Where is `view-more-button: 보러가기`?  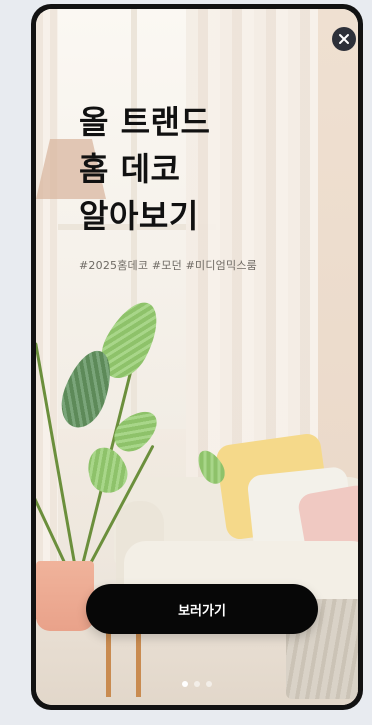 view-more-button: 보러가기 is located at coordinates (202, 609).